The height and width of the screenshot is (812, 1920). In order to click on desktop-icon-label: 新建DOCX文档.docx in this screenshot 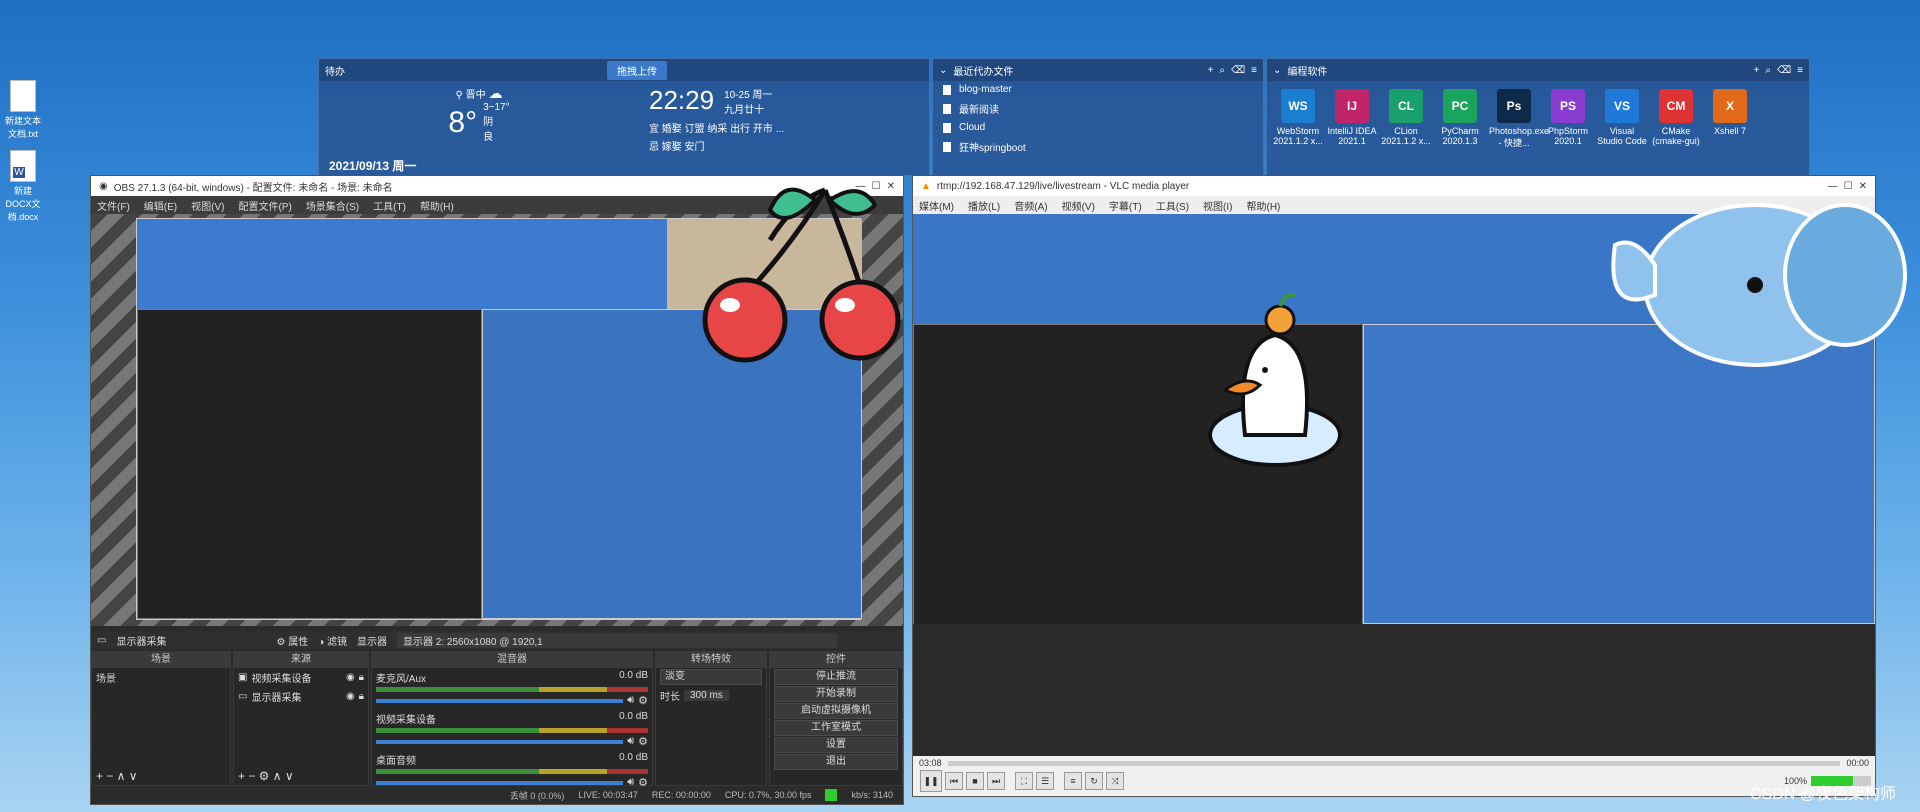, I will do `click(23, 204)`.